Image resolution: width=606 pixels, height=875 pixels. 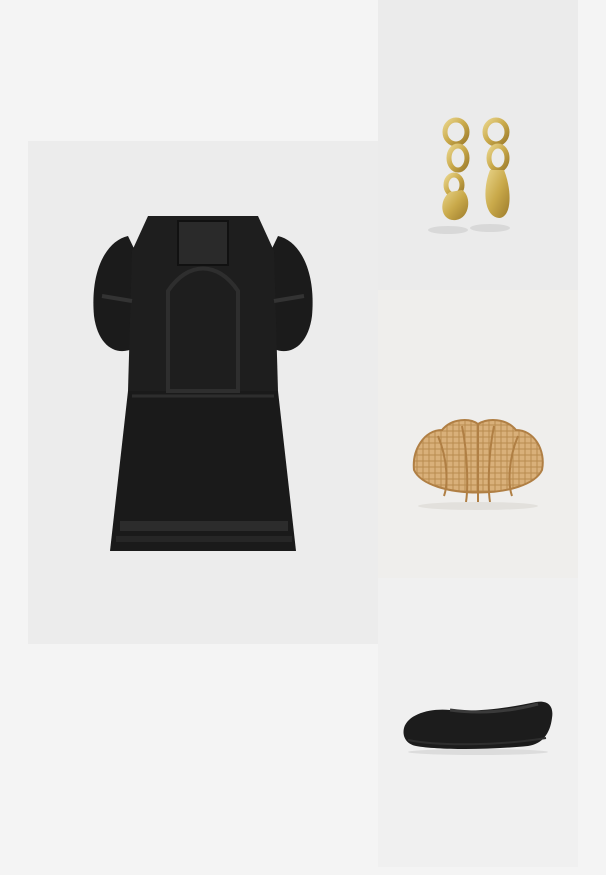 I want to click on product-tile-earrings, so click(x=478, y=145).